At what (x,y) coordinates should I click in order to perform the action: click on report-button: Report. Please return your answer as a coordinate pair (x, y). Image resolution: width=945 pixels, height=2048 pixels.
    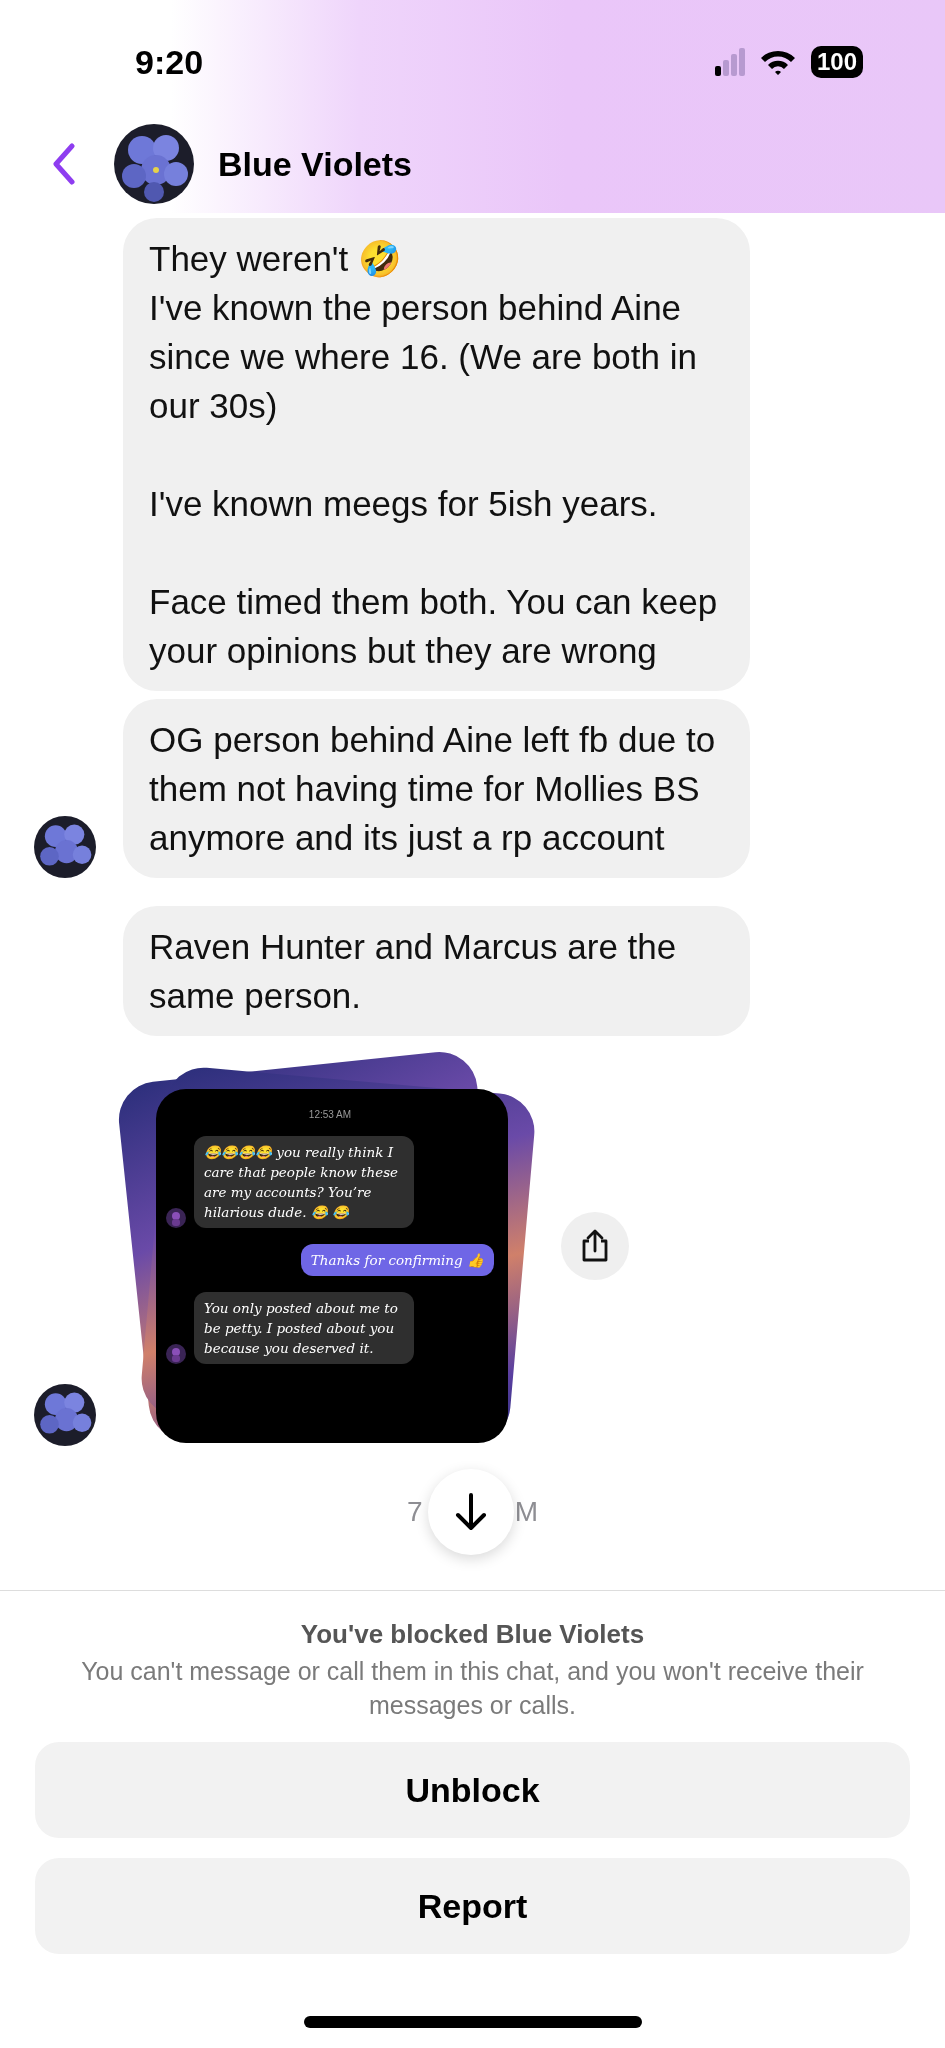
    Looking at the image, I should click on (472, 1906).